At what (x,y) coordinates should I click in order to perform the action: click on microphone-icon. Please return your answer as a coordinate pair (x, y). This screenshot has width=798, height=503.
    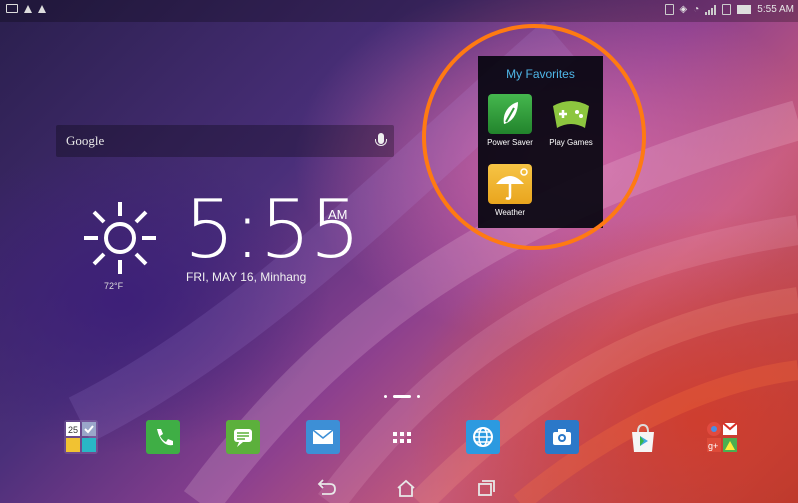
    Looking at the image, I should click on (381, 139).